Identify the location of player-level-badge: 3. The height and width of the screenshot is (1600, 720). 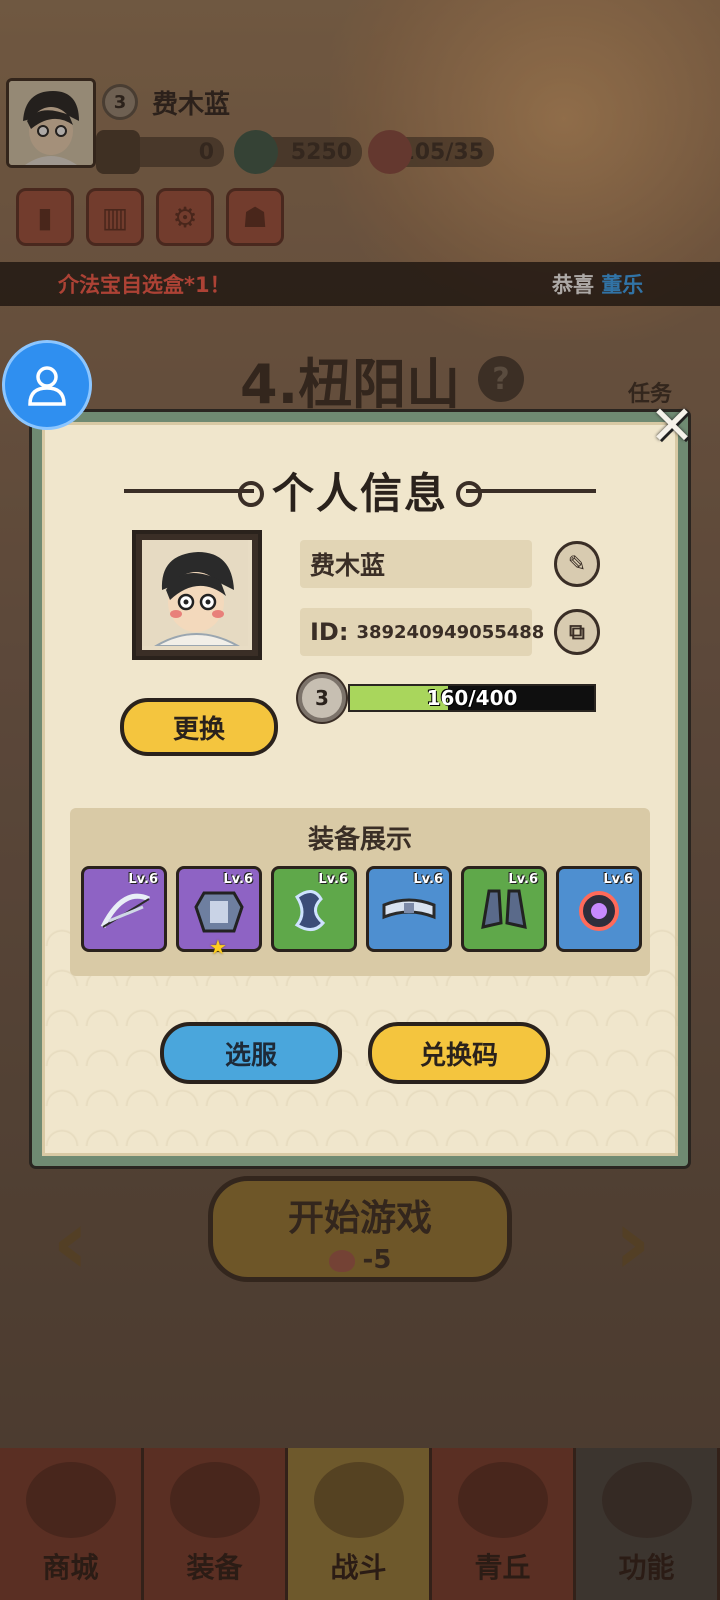
(322, 698).